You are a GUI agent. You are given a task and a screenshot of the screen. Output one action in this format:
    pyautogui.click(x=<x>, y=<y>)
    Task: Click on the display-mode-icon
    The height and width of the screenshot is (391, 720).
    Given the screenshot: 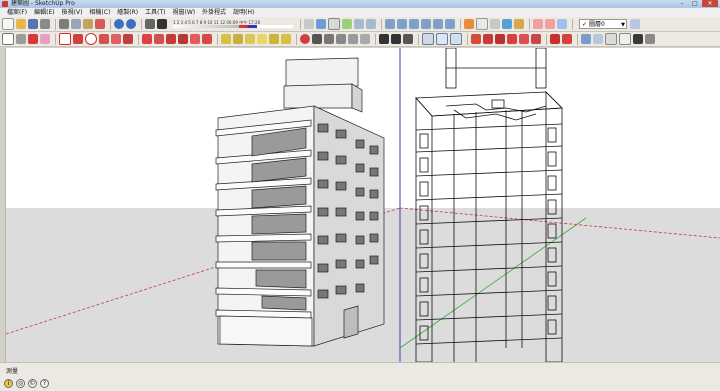 What is the action you would take?
    pyautogui.click(x=638, y=39)
    